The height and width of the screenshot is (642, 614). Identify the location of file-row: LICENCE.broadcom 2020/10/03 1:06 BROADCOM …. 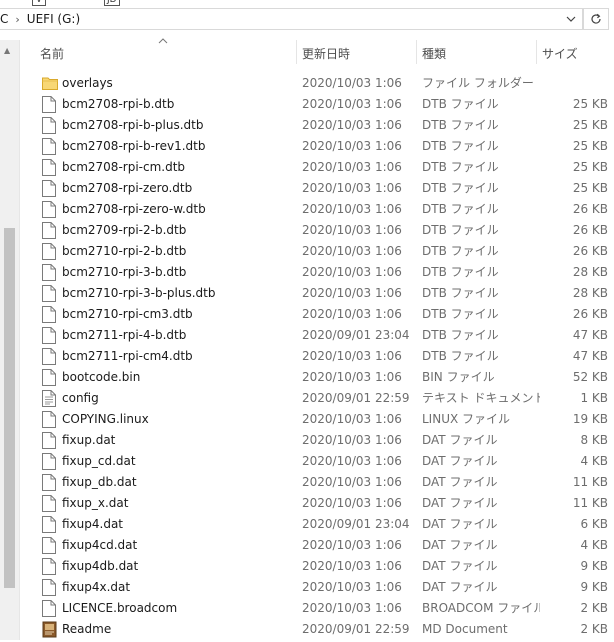
(318, 608).